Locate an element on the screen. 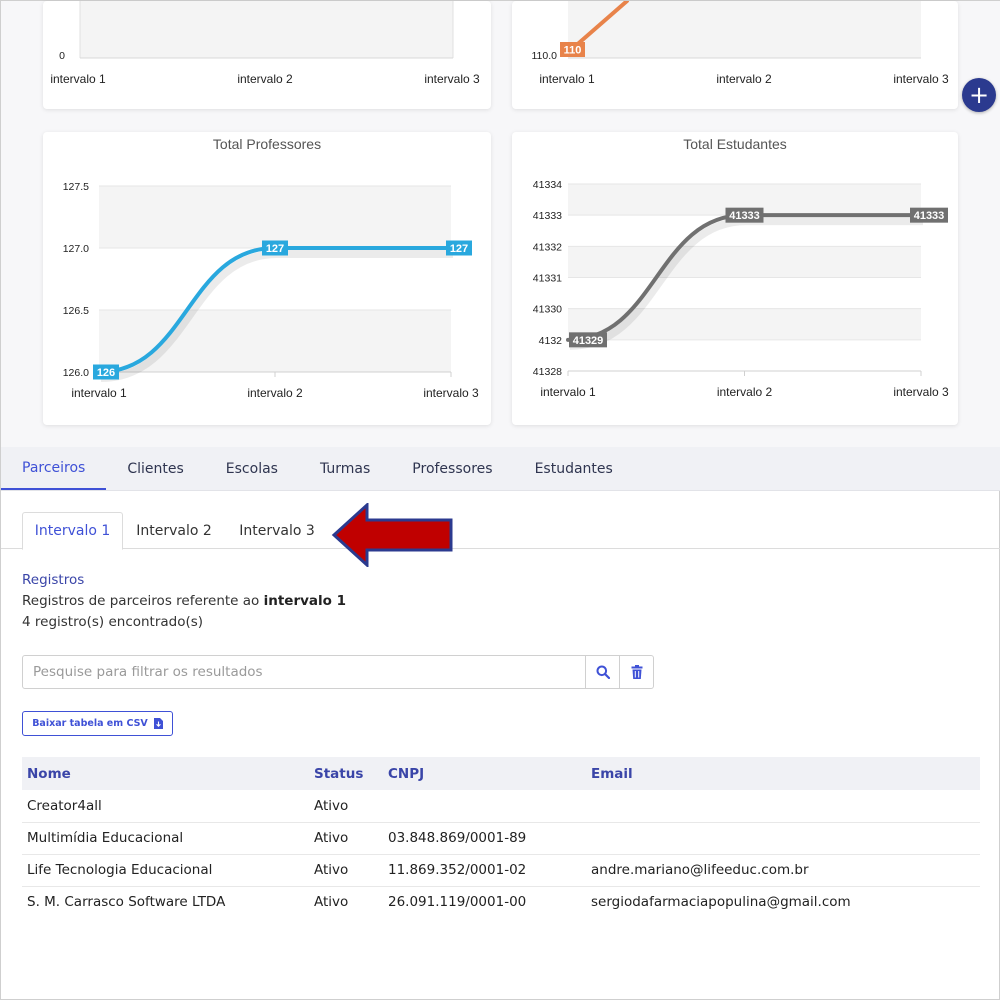 This screenshot has width=1000, height=1000. tab-parceiros: Parceiros is located at coordinates (54, 468).